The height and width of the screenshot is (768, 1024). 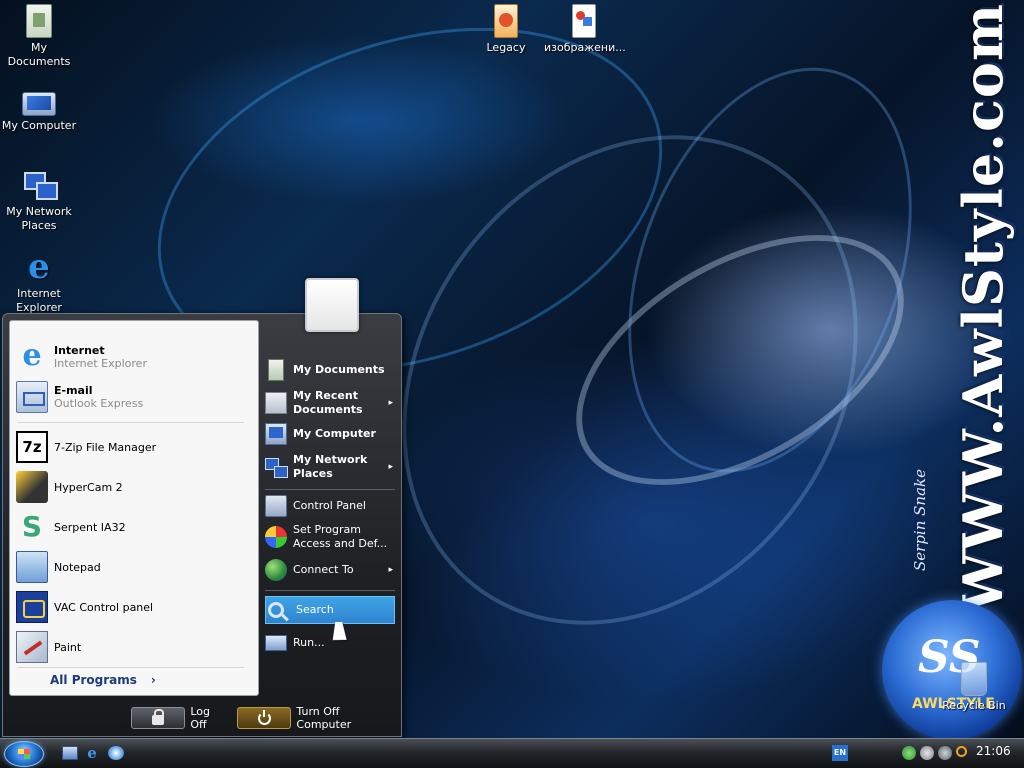 What do you see at coordinates (39, 300) in the screenshot?
I see `desktop-icon-label: Internet Explorer` at bounding box center [39, 300].